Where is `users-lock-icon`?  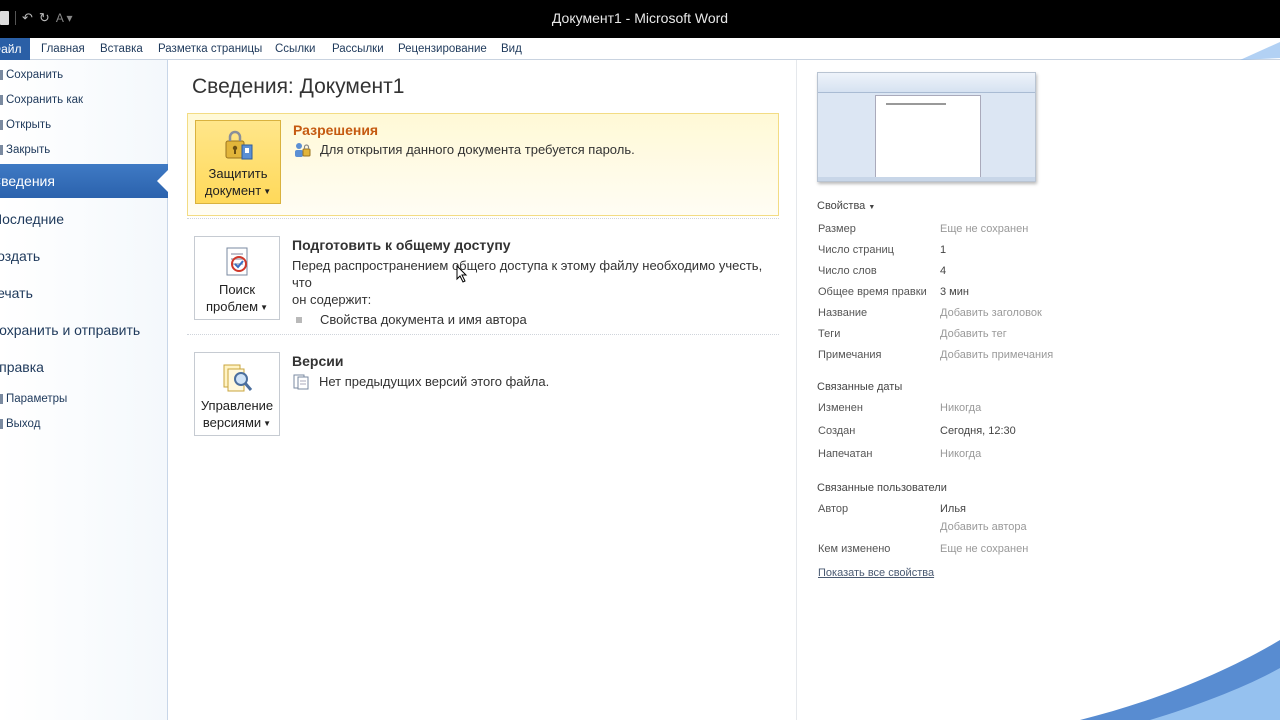
users-lock-icon is located at coordinates (303, 150).